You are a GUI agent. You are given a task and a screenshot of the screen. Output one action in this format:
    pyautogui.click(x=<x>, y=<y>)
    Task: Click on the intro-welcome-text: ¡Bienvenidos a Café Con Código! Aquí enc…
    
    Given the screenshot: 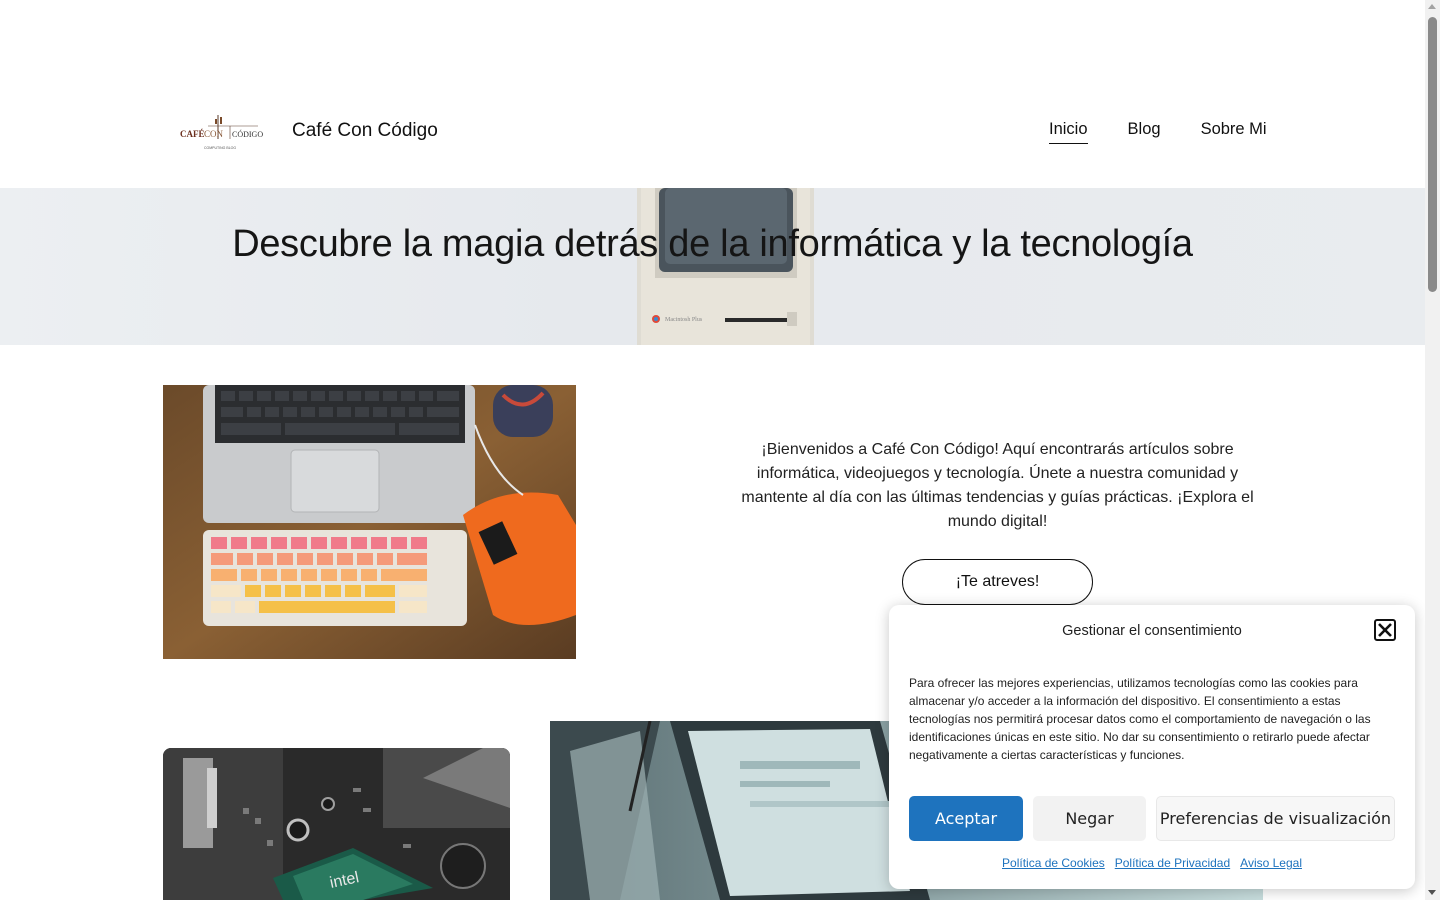 What is the action you would take?
    pyautogui.click(x=997, y=485)
    